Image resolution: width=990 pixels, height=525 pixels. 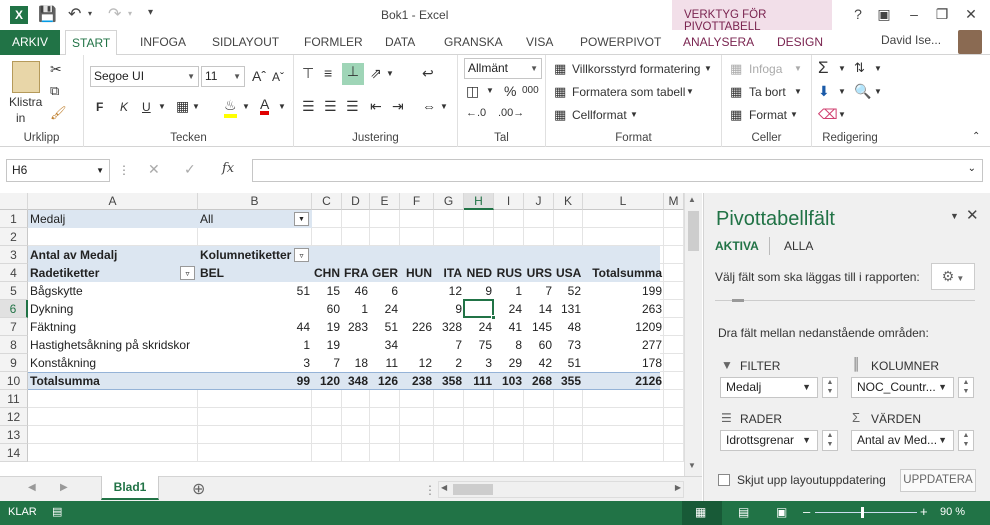 I want to click on tab-powerpivot: POWERPIVOT, so click(x=620, y=42).